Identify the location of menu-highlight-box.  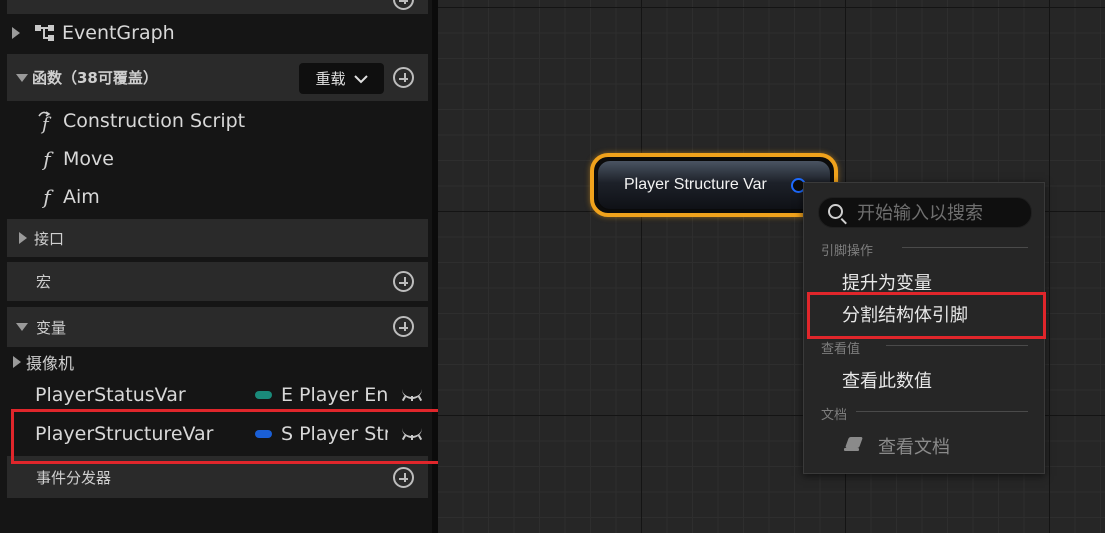
(926, 315).